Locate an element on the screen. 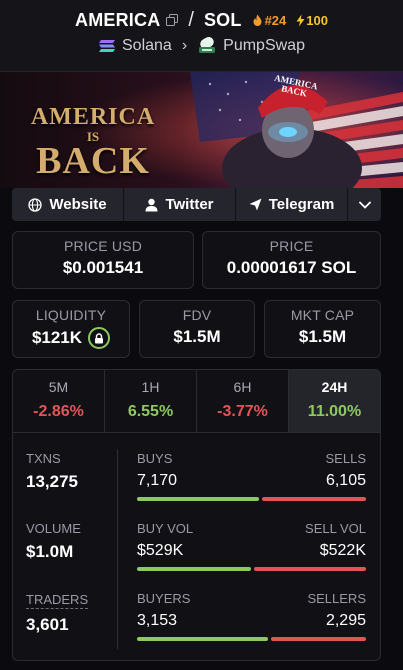 This screenshot has width=403, height=670. send-icon is located at coordinates (255, 204).